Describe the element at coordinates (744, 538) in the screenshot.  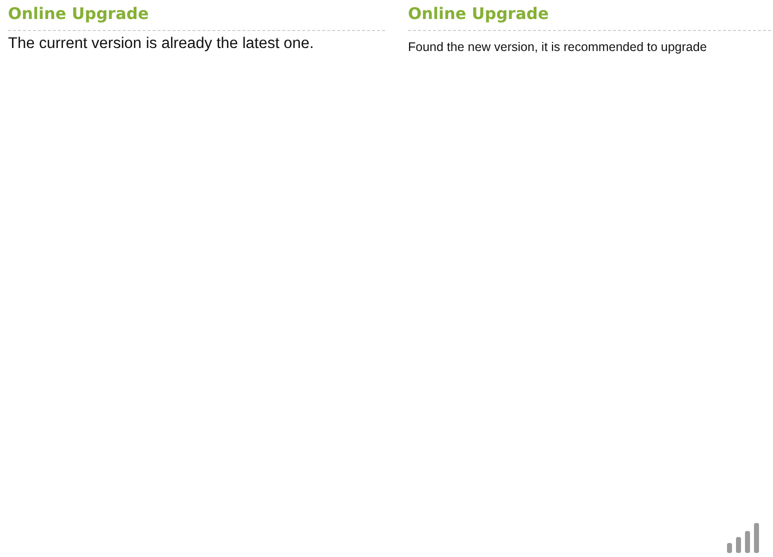
I see `signal-icon` at that location.